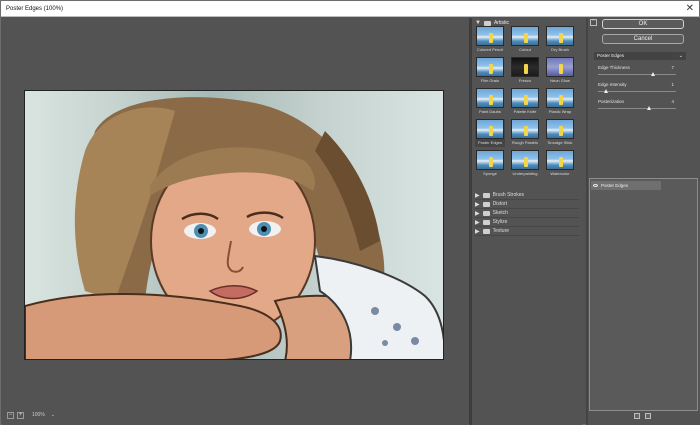 This screenshot has height=425, width=700. What do you see at coordinates (38, 415) in the screenshot?
I see `zoom-value: 100%` at bounding box center [38, 415].